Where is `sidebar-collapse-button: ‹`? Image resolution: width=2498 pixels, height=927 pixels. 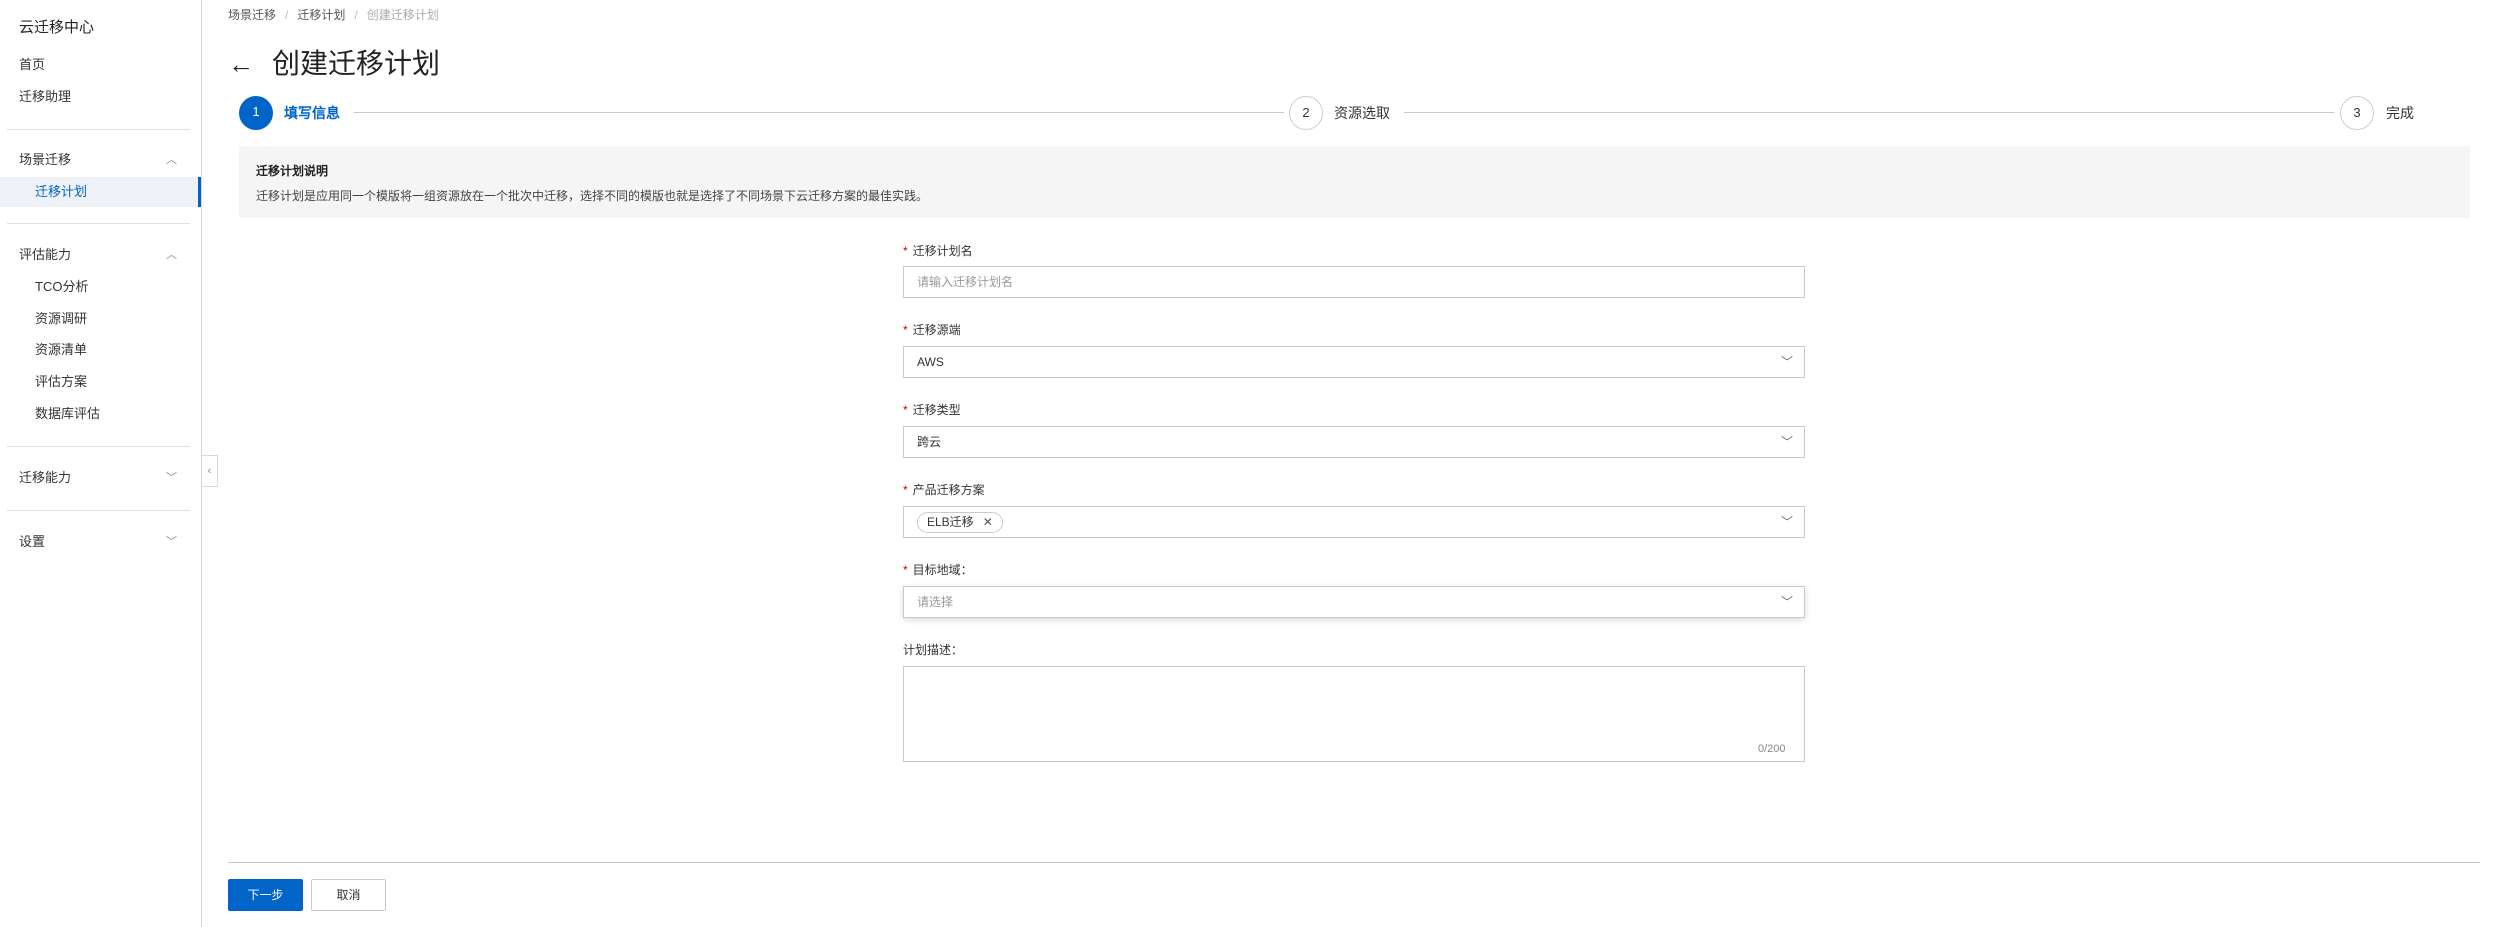 sidebar-collapse-button: ‹ is located at coordinates (210, 471).